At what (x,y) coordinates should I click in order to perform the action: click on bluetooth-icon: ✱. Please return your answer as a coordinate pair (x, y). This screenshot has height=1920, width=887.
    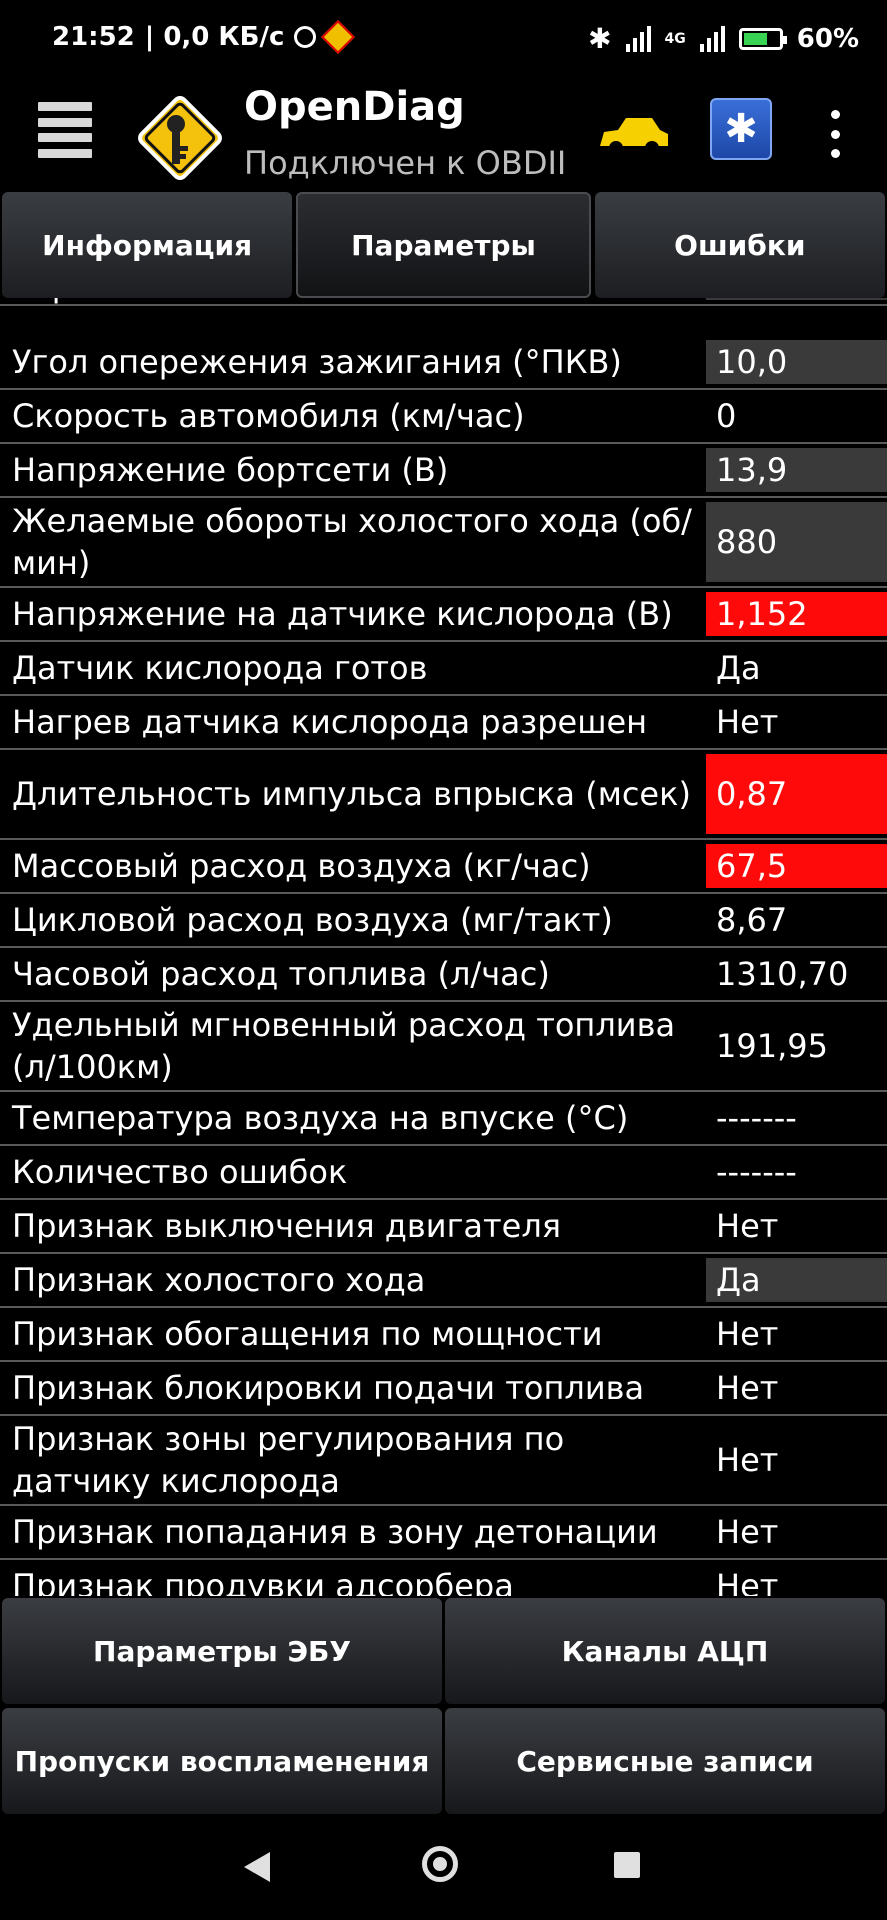
    Looking at the image, I should click on (741, 129).